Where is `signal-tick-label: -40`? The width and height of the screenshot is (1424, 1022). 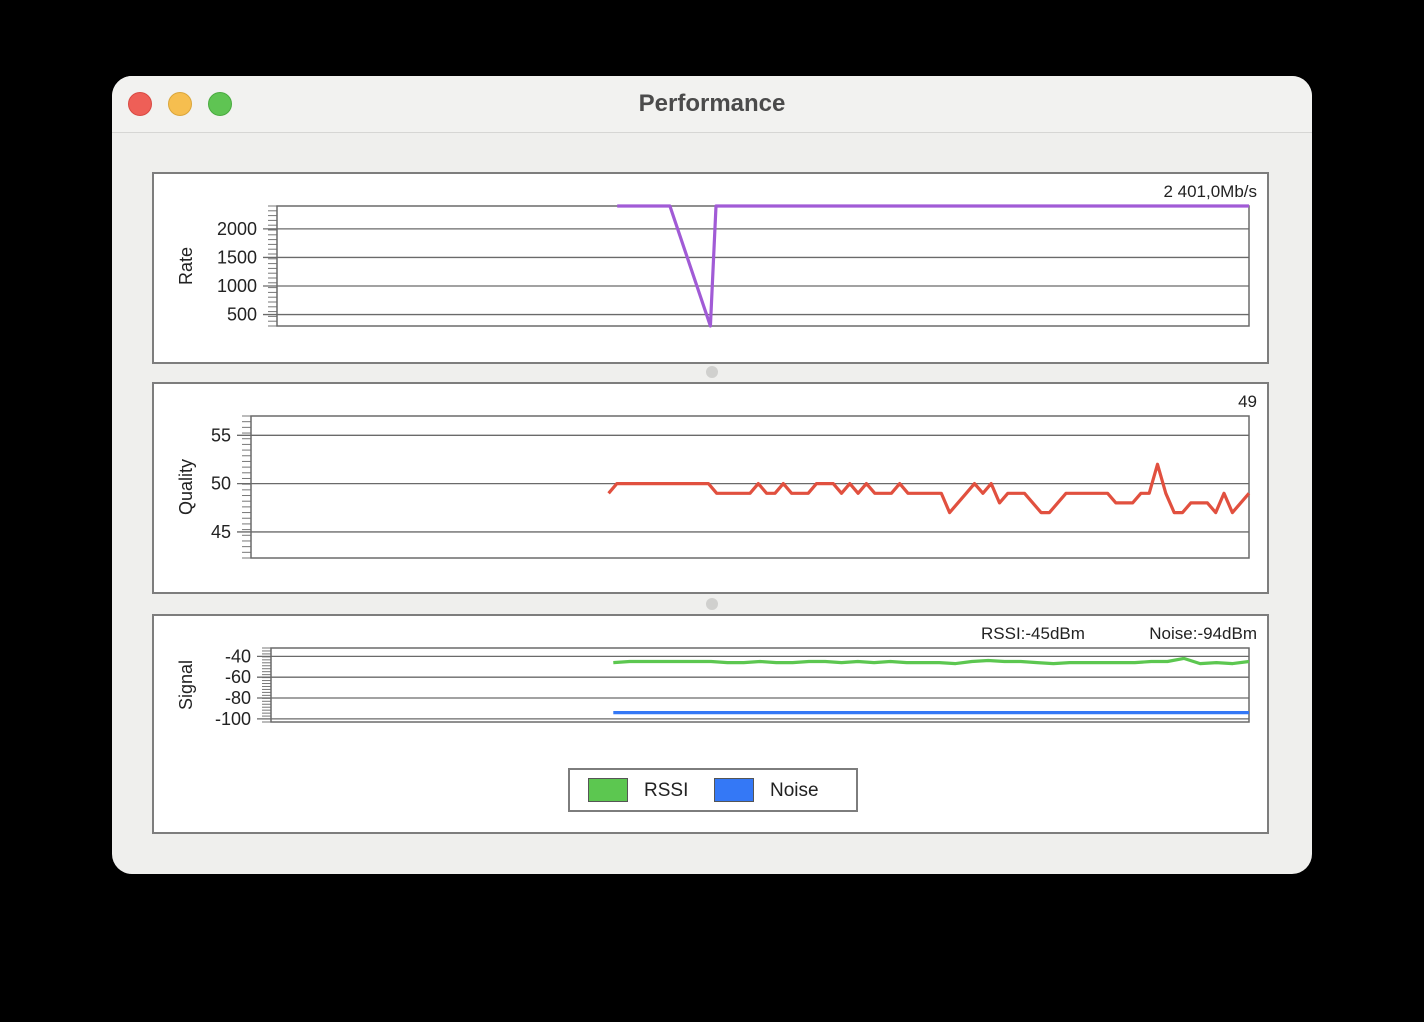 signal-tick-label: -40 is located at coordinates (238, 656).